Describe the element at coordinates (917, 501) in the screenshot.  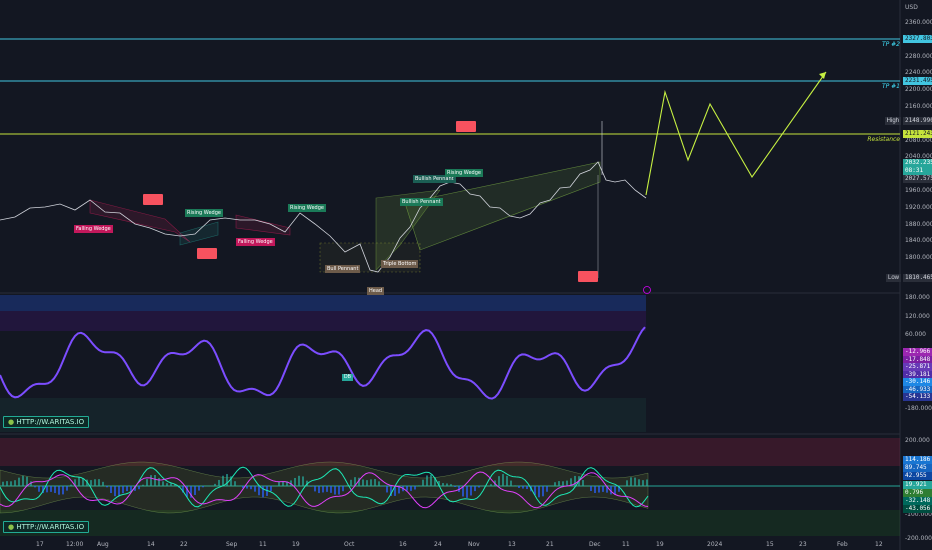
I see `osc2-value-tag: -32.148` at that location.